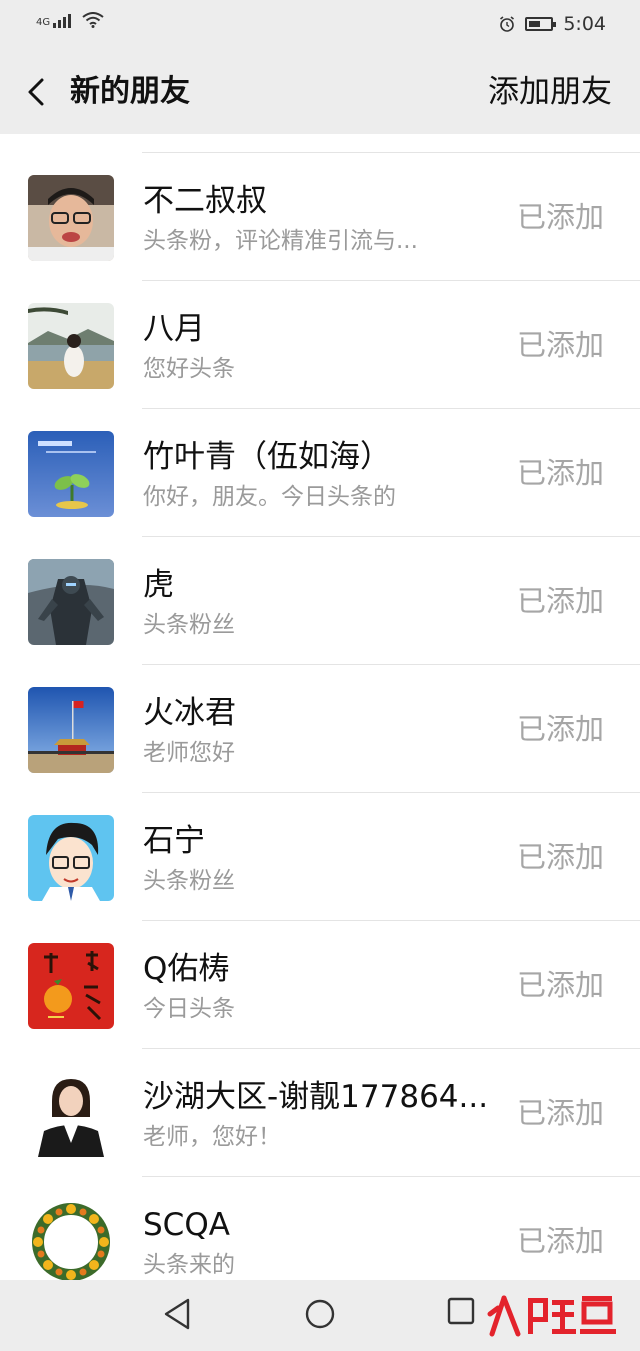 Image resolution: width=640 pixels, height=1351 pixels. I want to click on system-back-button, so click(178, 1314).